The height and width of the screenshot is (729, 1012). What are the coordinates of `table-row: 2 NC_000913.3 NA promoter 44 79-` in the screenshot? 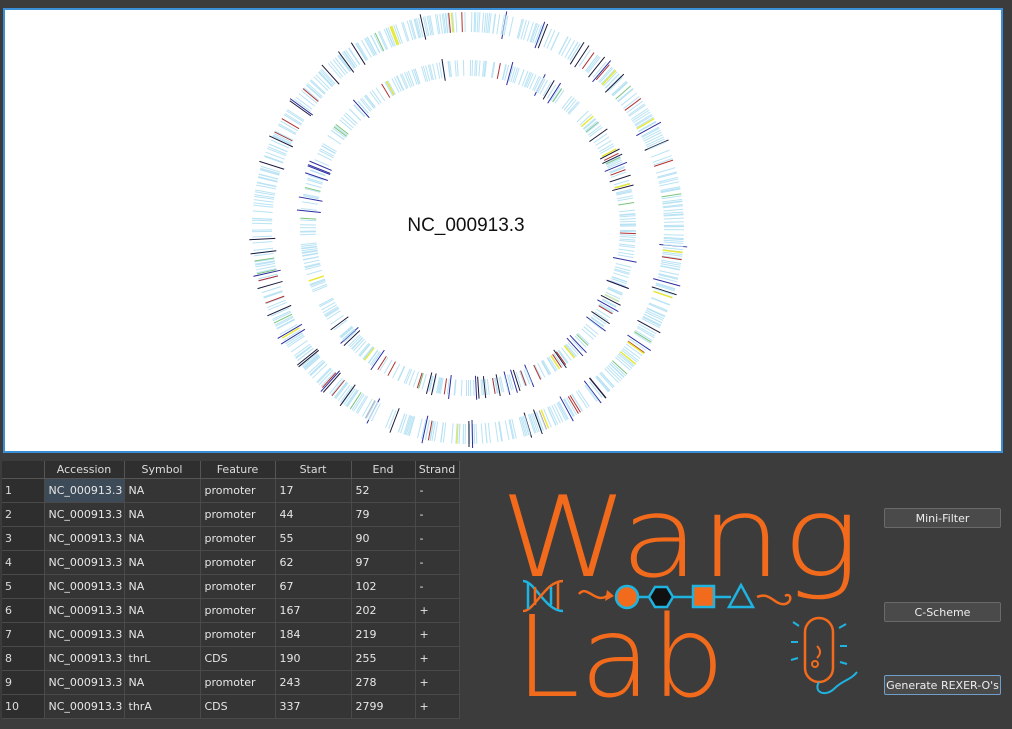 It's located at (231, 514).